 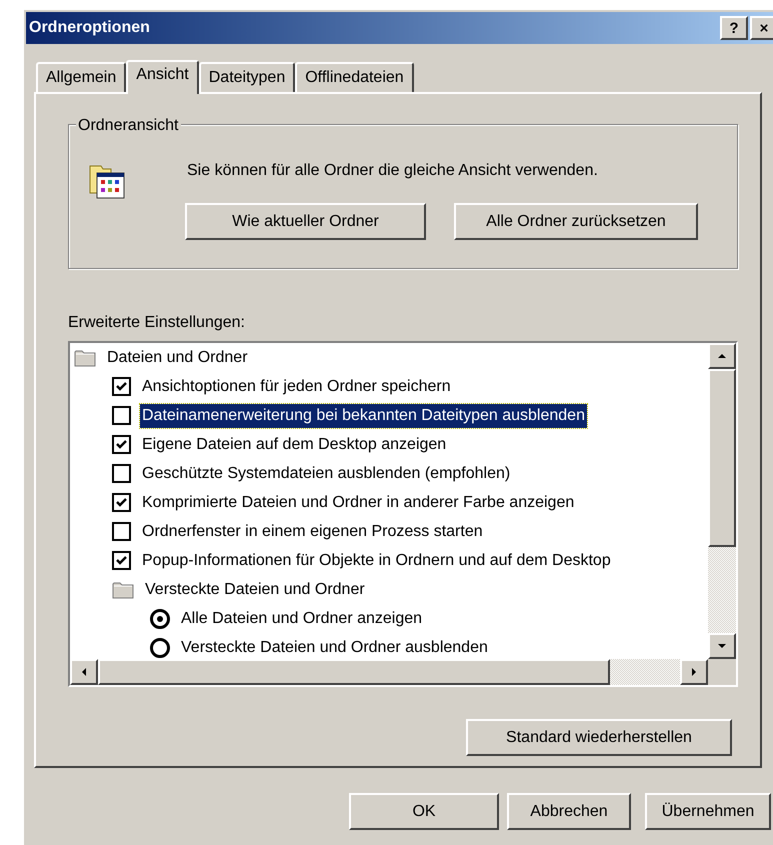 What do you see at coordinates (312, 532) in the screenshot?
I see `setting-label: Ordnerfenster in einem eigenen Prozess starten` at bounding box center [312, 532].